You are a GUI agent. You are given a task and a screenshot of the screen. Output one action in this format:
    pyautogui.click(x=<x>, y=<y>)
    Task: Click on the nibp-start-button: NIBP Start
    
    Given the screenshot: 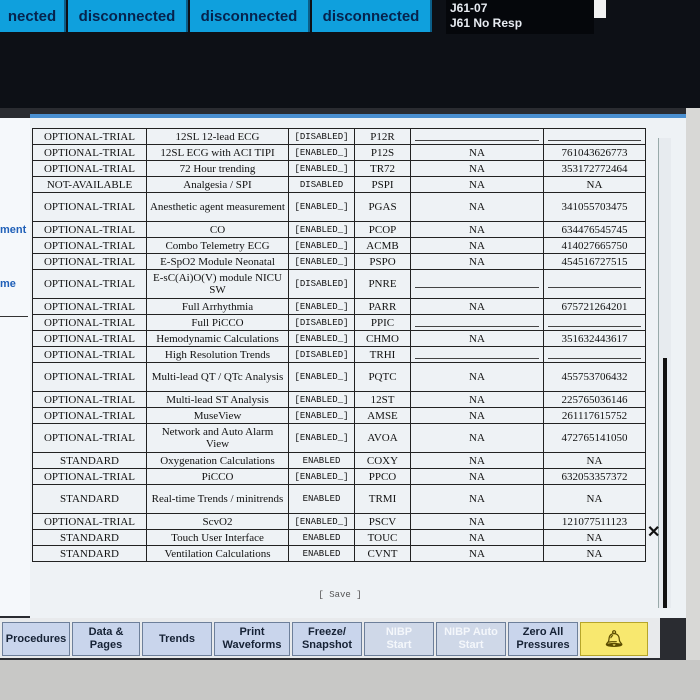 What is the action you would take?
    pyautogui.click(x=399, y=639)
    